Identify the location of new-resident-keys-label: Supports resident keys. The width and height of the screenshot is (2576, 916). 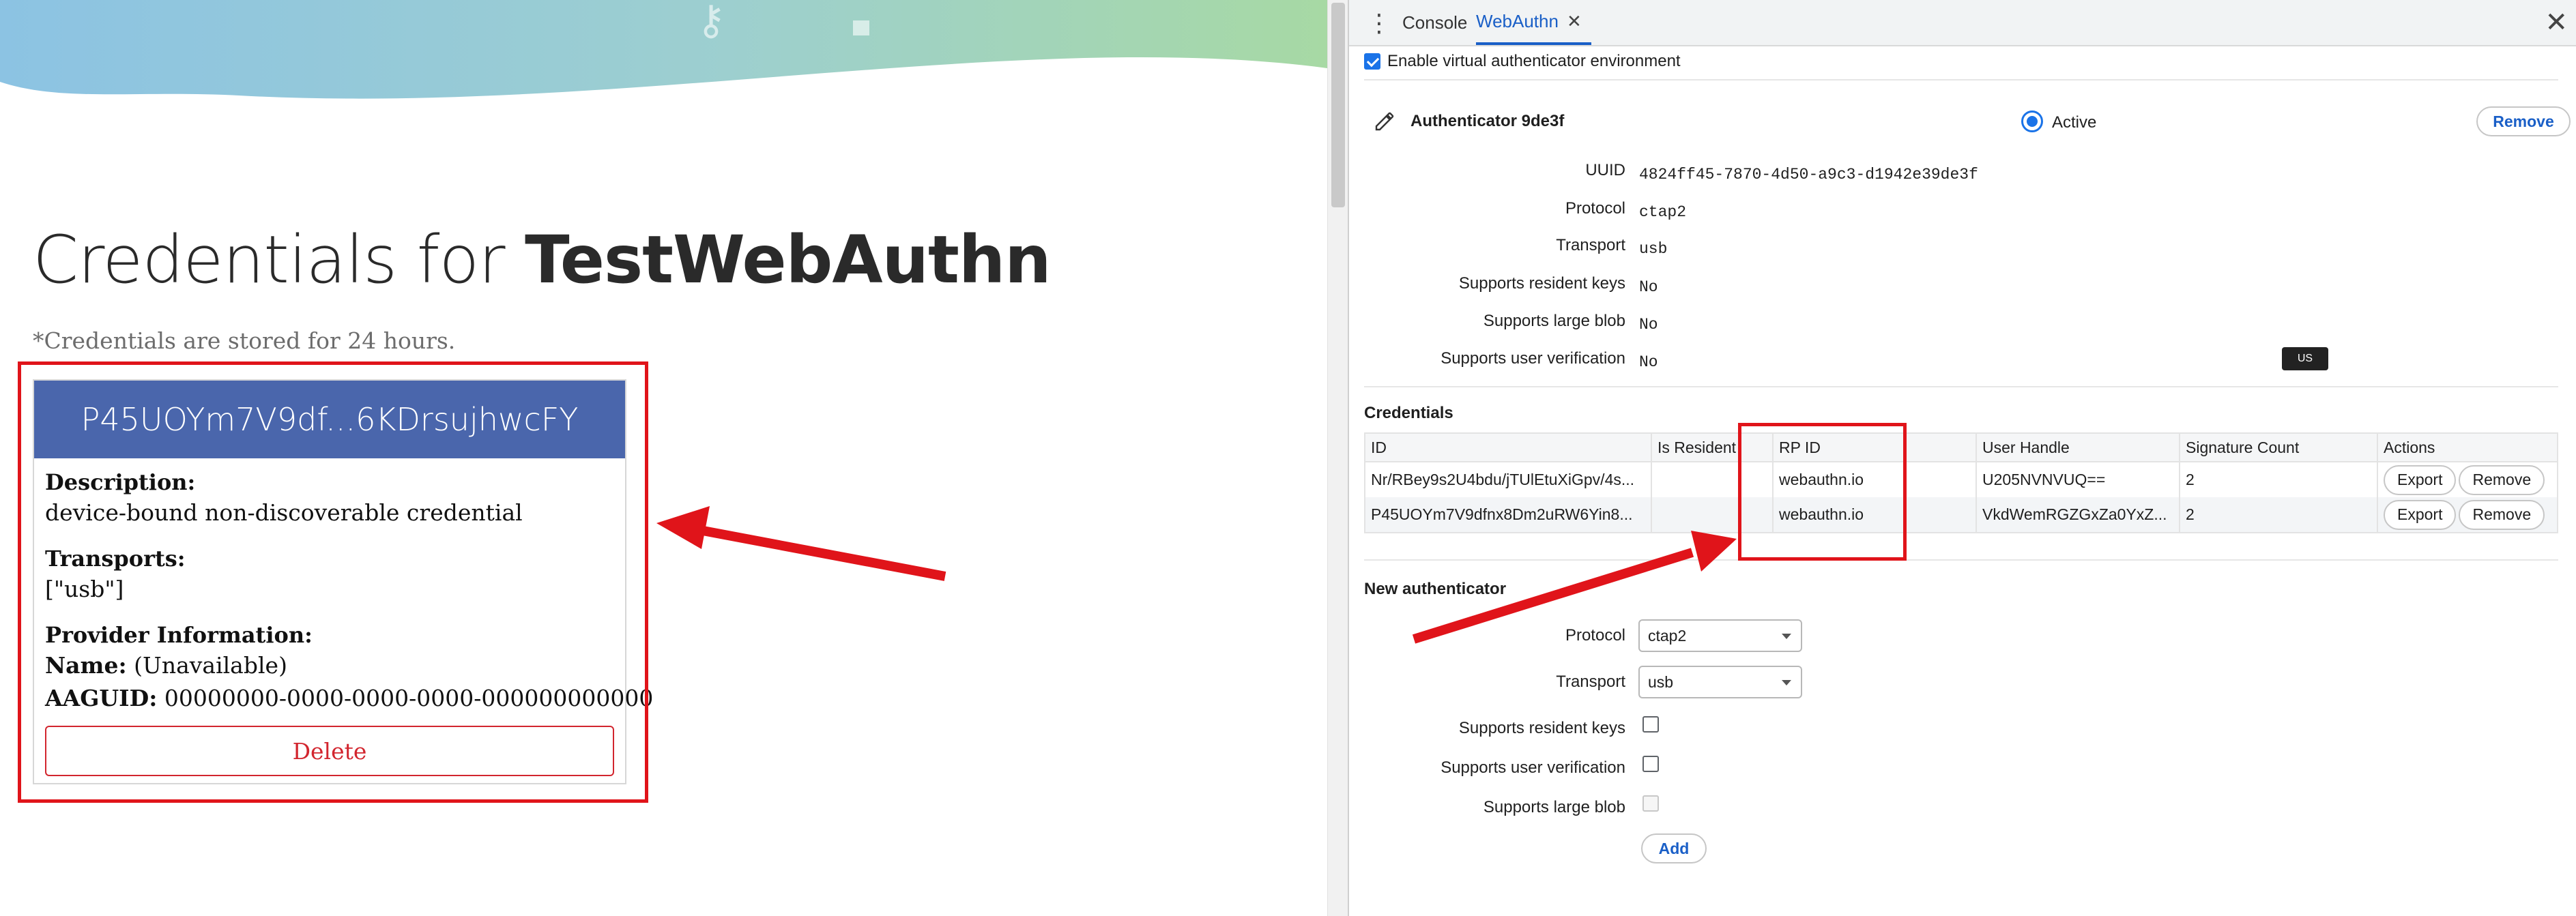
(1541, 728).